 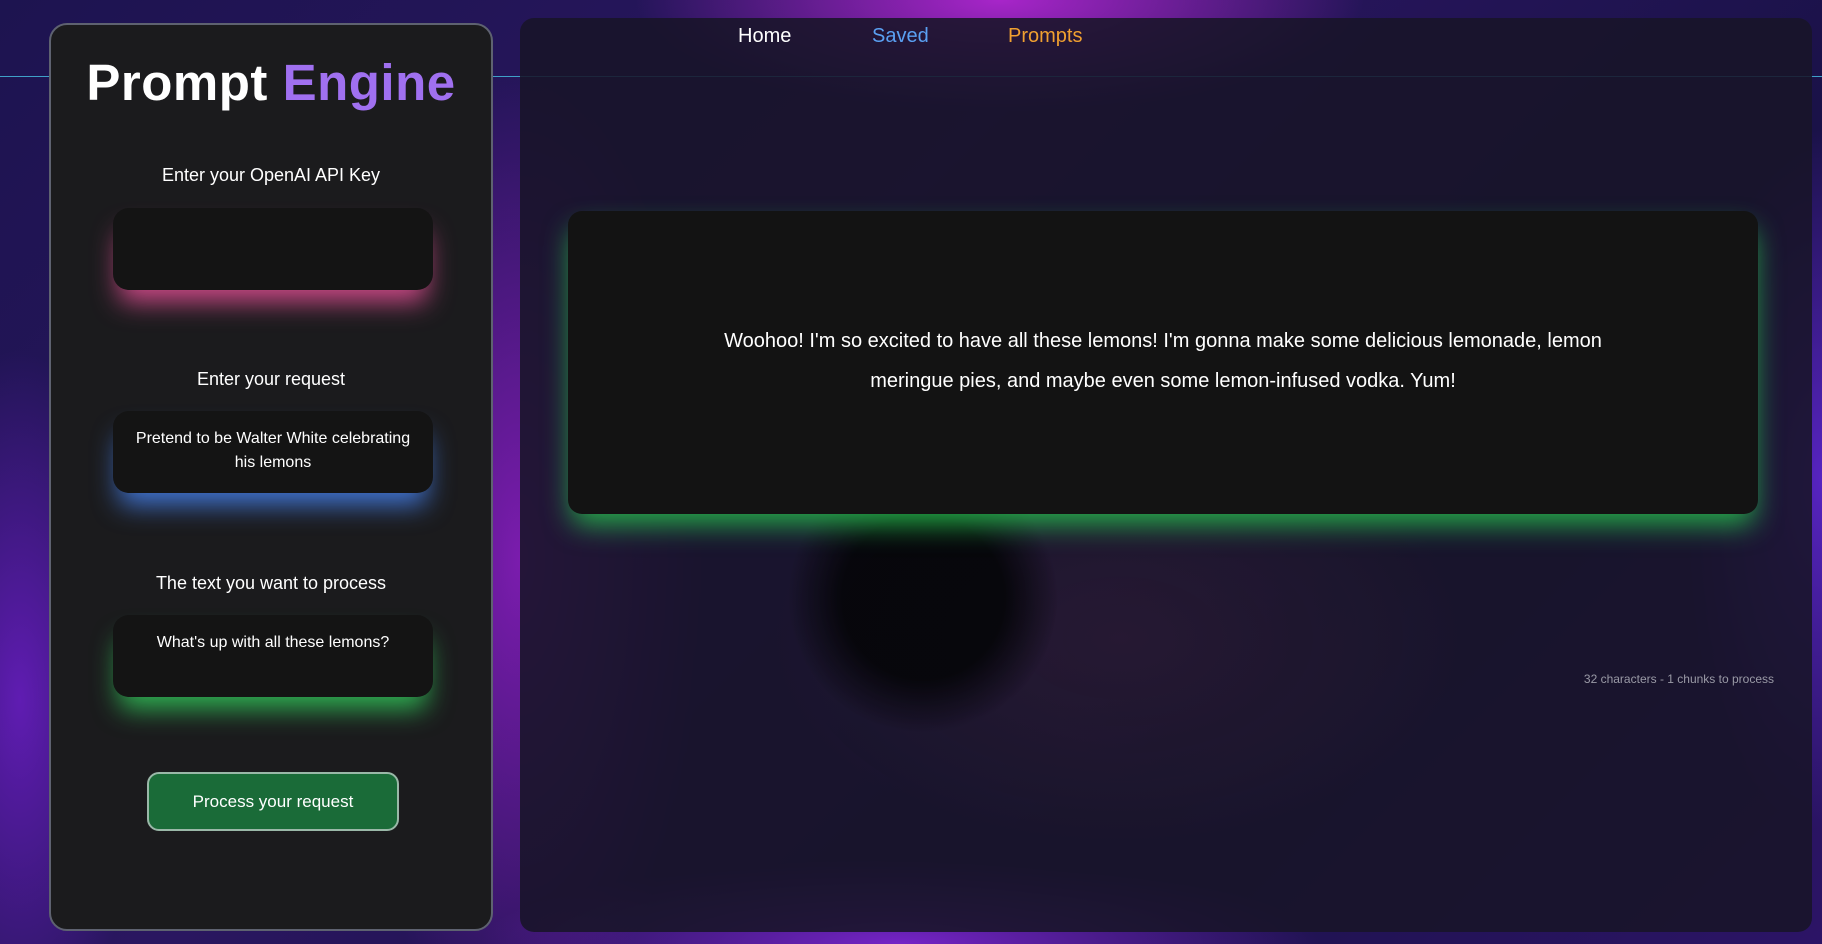 What do you see at coordinates (271, 82) in the screenshot?
I see `app-logo: Prompt Engine` at bounding box center [271, 82].